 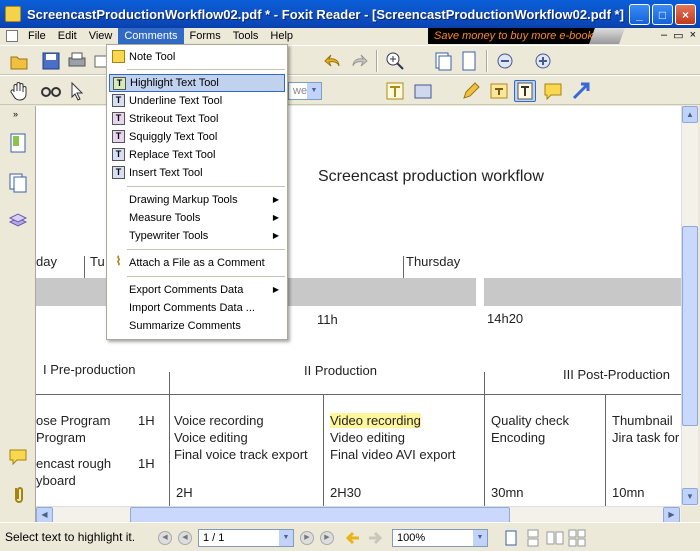 What do you see at coordinates (77, 61) in the screenshot?
I see `print-icon` at bounding box center [77, 61].